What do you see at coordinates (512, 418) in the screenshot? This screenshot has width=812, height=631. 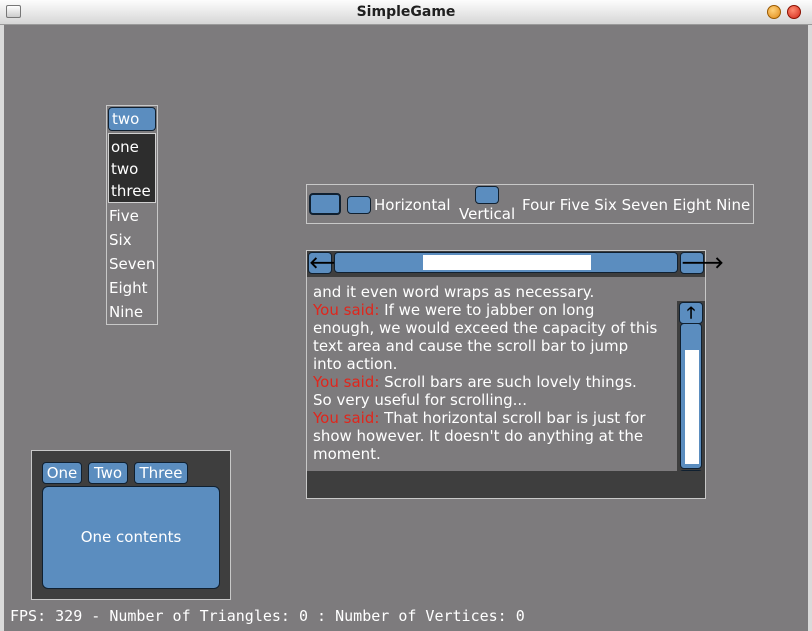 I see `chat-line-text: That horizontal scroll bar is just for` at bounding box center [512, 418].